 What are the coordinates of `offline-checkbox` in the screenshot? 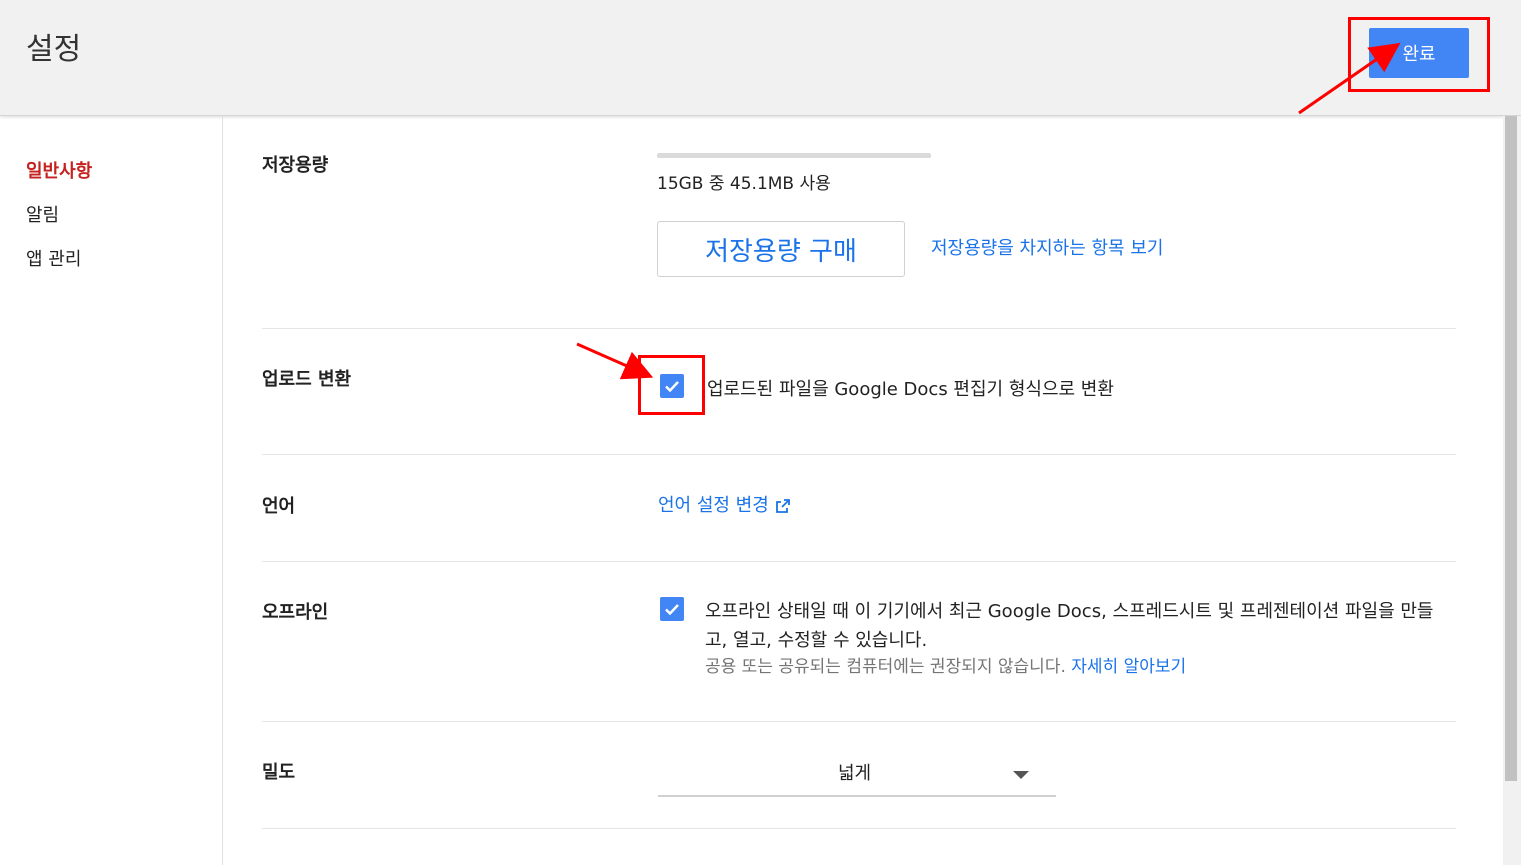 It's located at (672, 609).